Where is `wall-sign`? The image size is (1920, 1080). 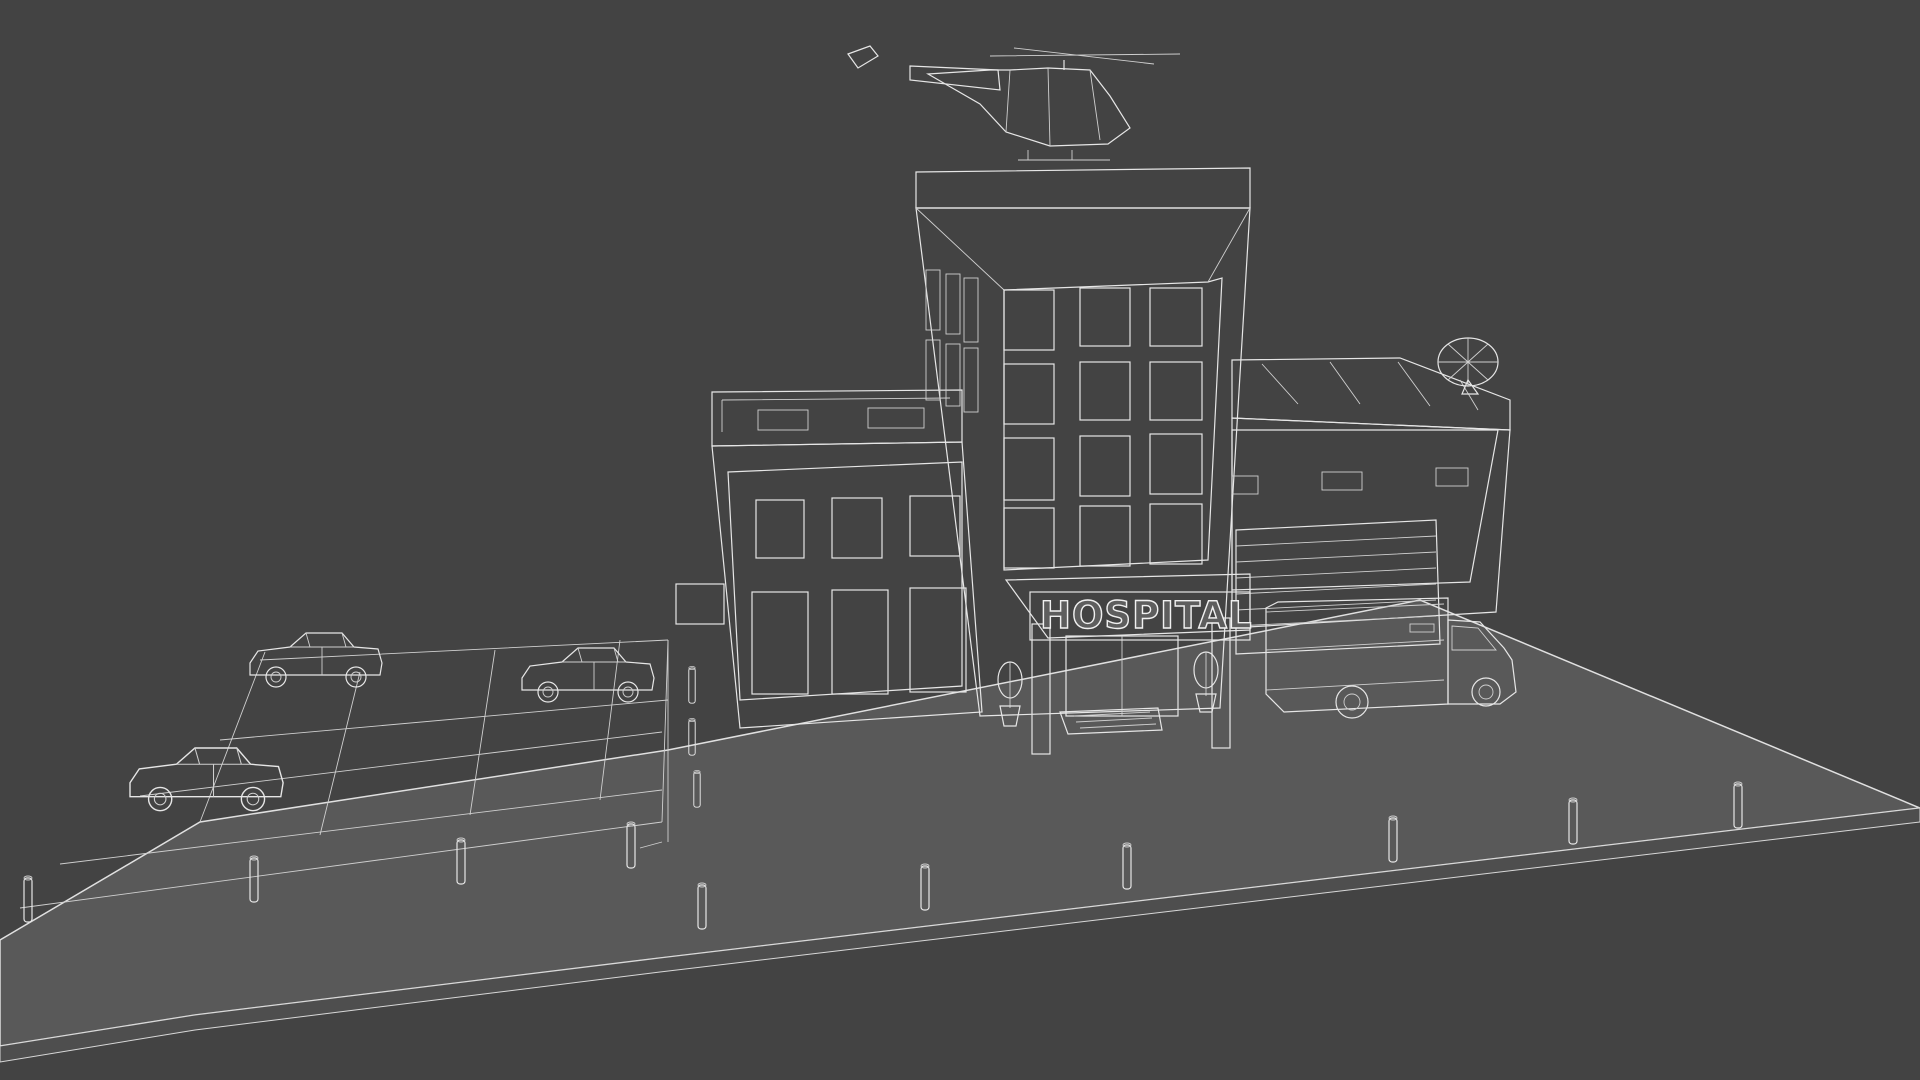 wall-sign is located at coordinates (700, 604).